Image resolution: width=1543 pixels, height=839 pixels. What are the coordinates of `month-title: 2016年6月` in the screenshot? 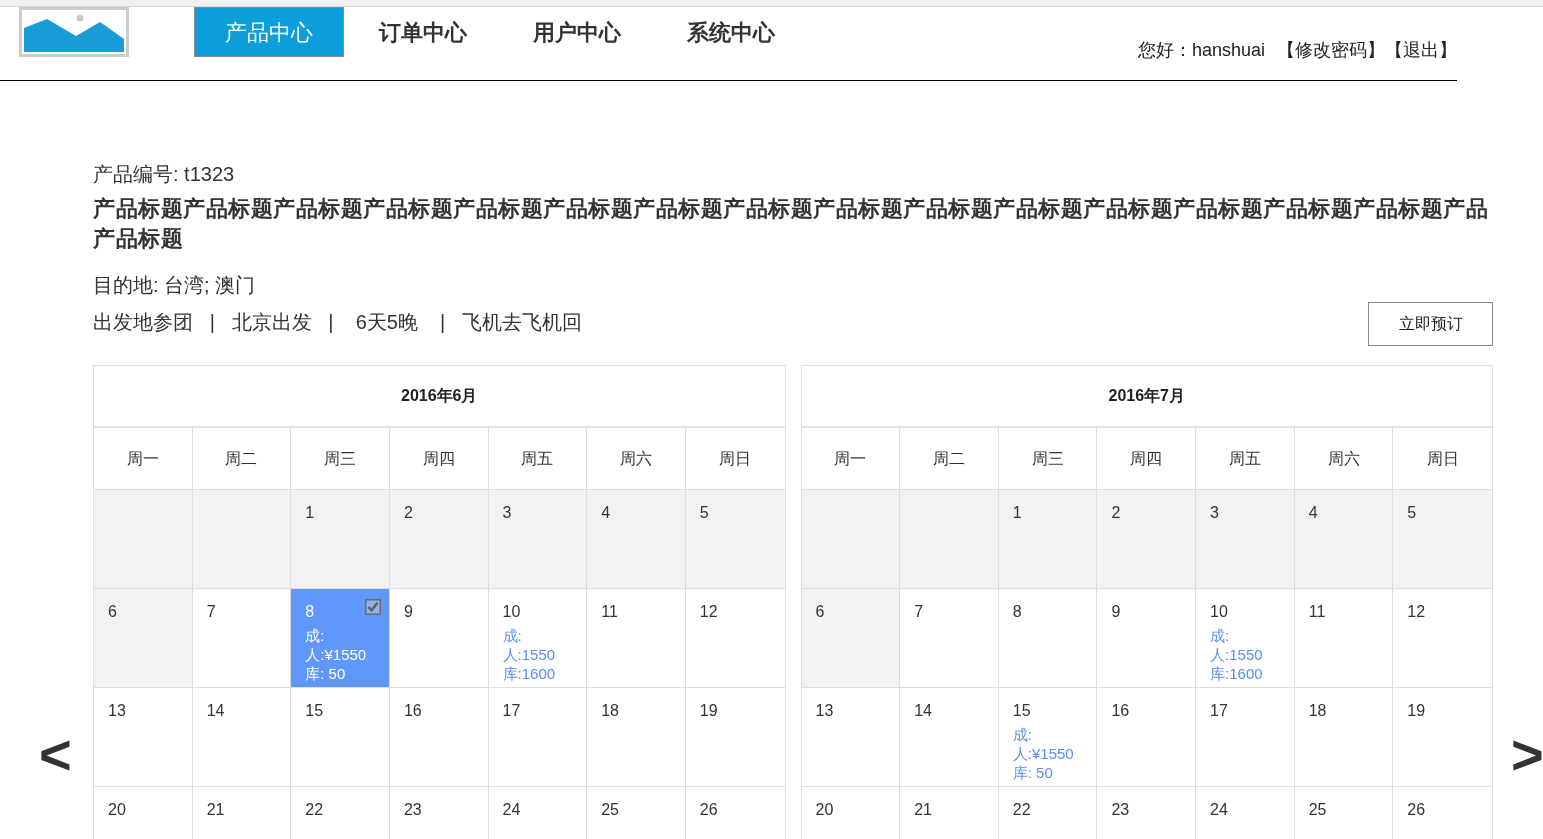 It's located at (439, 396).